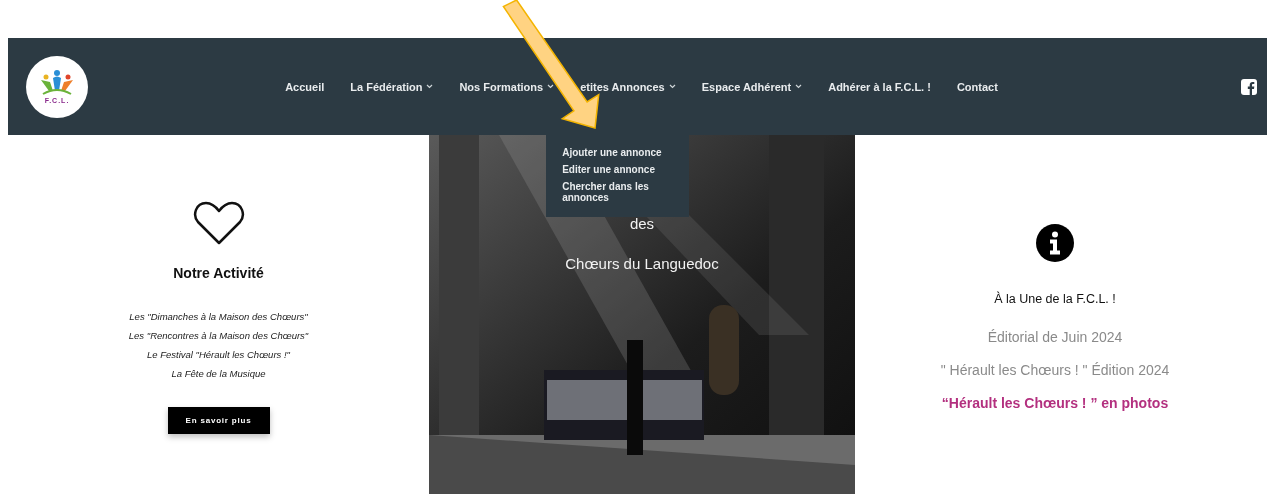 Image resolution: width=1267 pixels, height=494 pixels. What do you see at coordinates (392, 86) in the screenshot?
I see `nav-link: La Fédération` at bounding box center [392, 86].